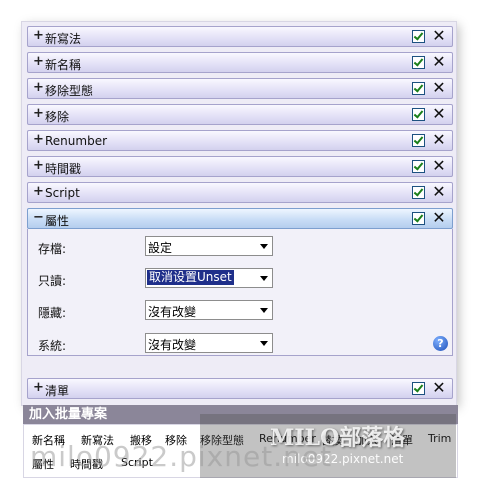 Image resolution: width=483 pixels, height=500 pixels. I want to click on hidden-label: 隱藏:, so click(52, 313).